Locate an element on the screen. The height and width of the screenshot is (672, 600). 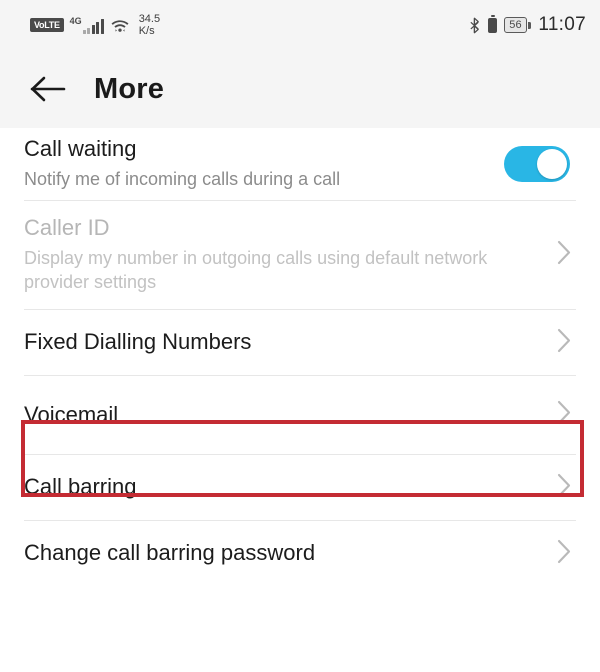
list-item-change-call-barring-password: Change call barring password is located at coordinates (300, 553).